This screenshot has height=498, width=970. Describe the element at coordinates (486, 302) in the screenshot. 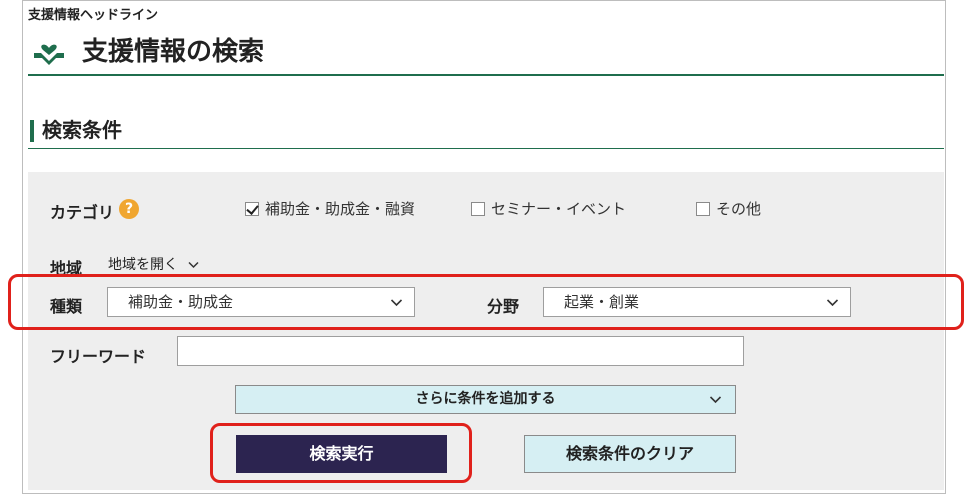

I see `highlight-type-field-row` at that location.